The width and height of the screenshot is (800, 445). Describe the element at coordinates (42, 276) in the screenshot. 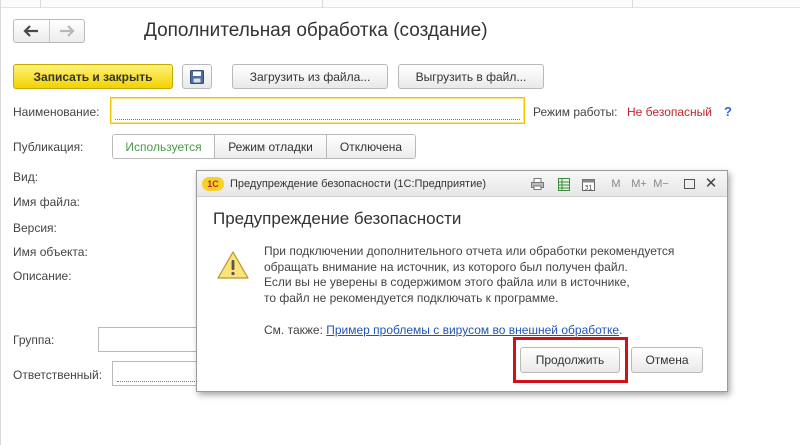

I see `description-label: Описание:` at that location.